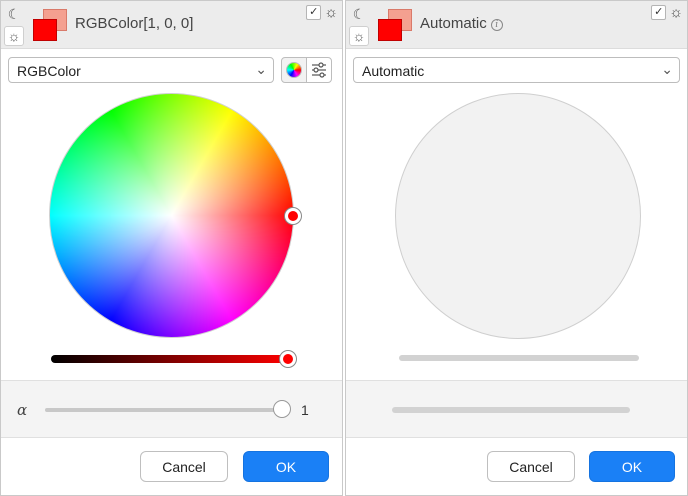 The image size is (688, 496). I want to click on title-text: Automatic, so click(453, 23).